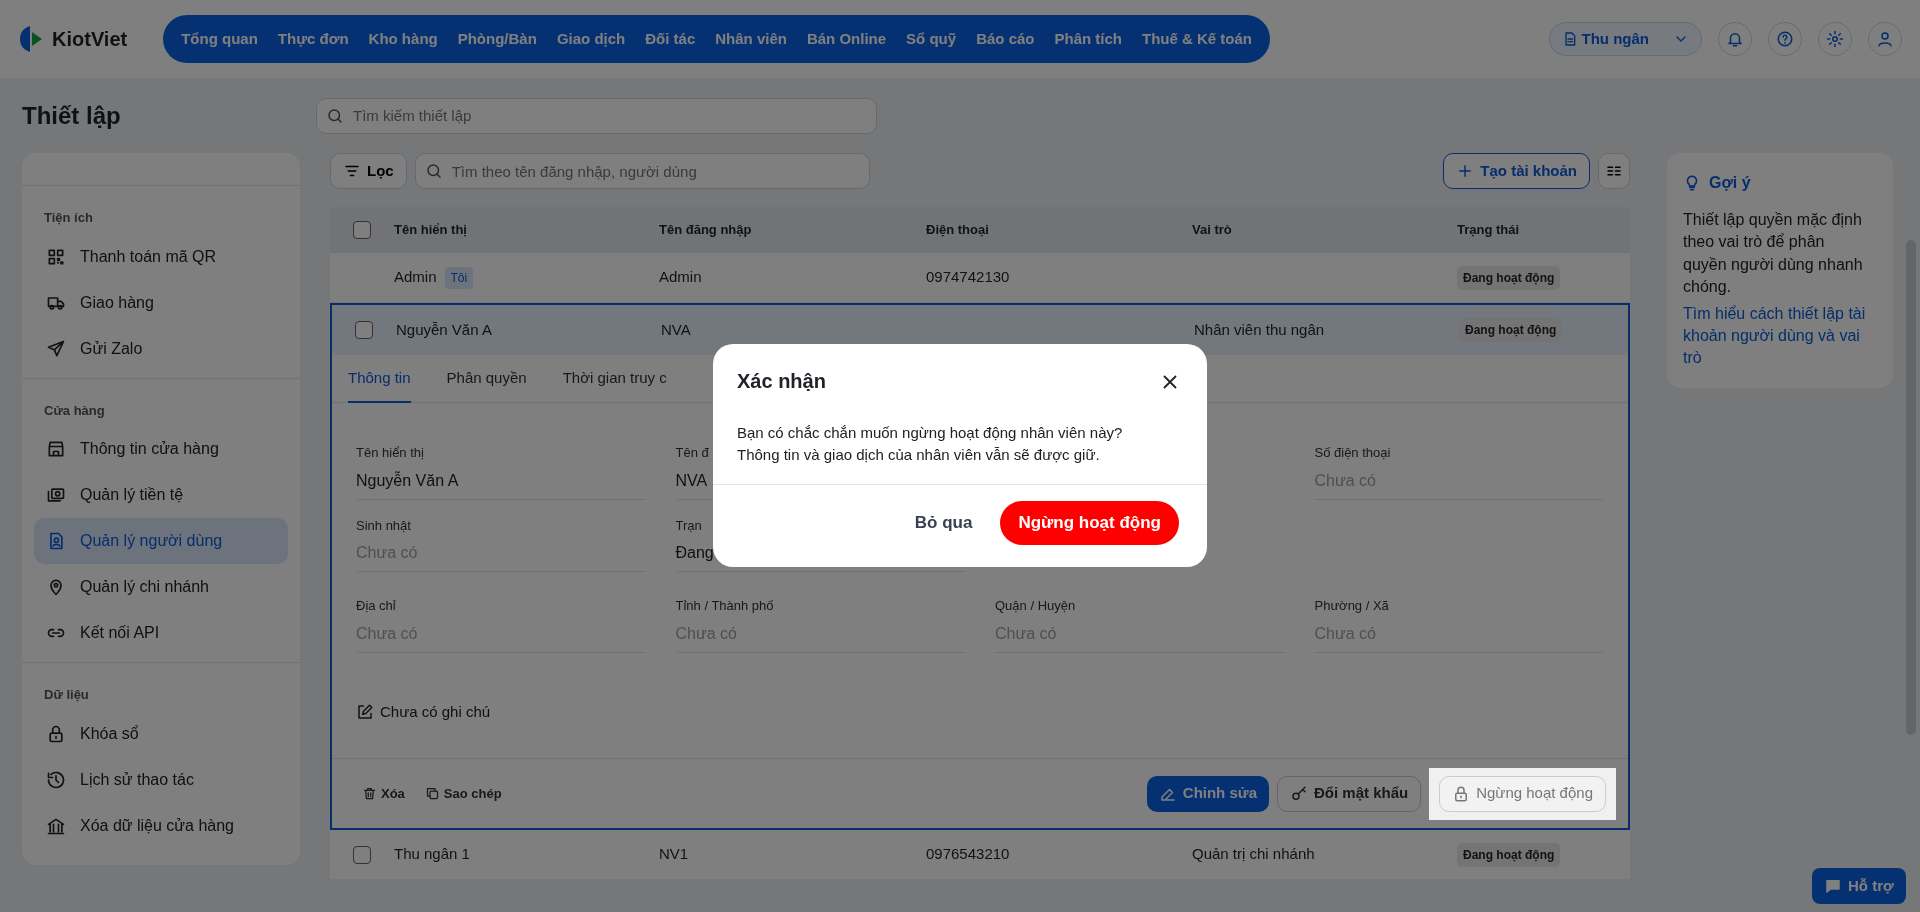  Describe the element at coordinates (846, 39) in the screenshot. I see `nav-link: Bán Online` at that location.